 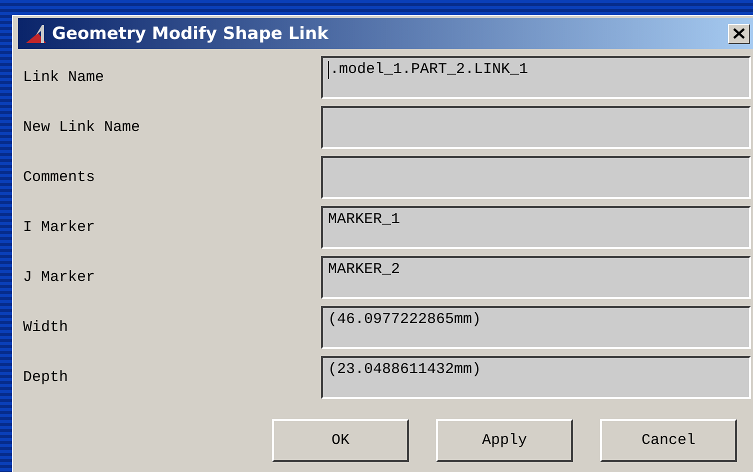 I want to click on text-field: (23.0488611432mm), so click(x=536, y=377).